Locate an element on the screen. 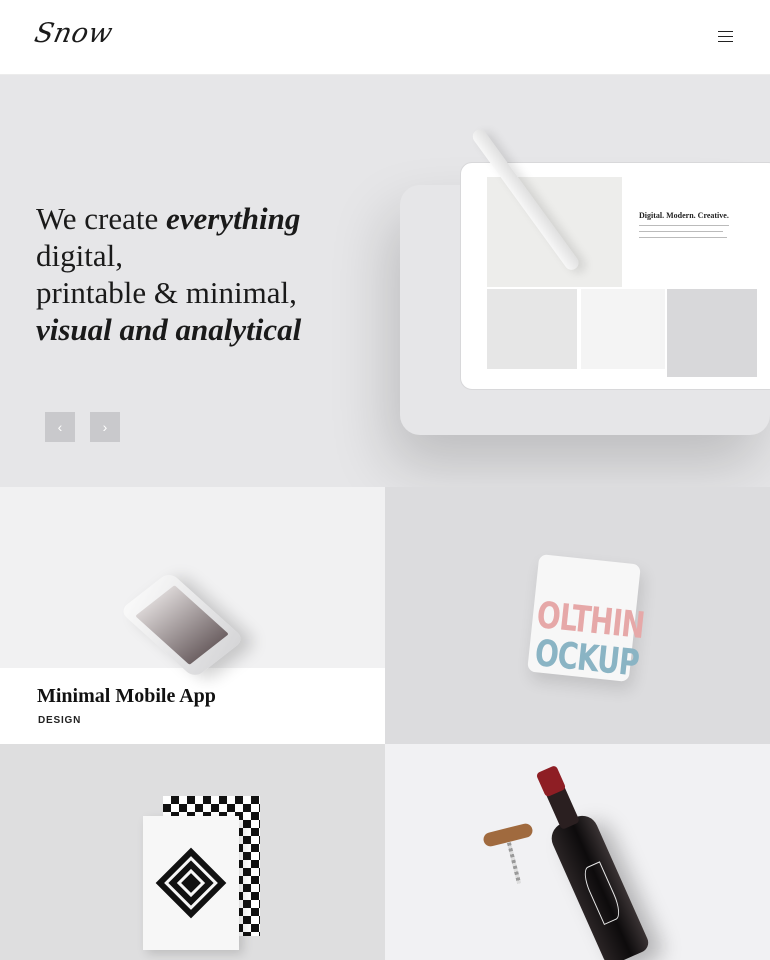 This screenshot has height=960, width=770. chevron-left-icon: ‹ is located at coordinates (60, 427).